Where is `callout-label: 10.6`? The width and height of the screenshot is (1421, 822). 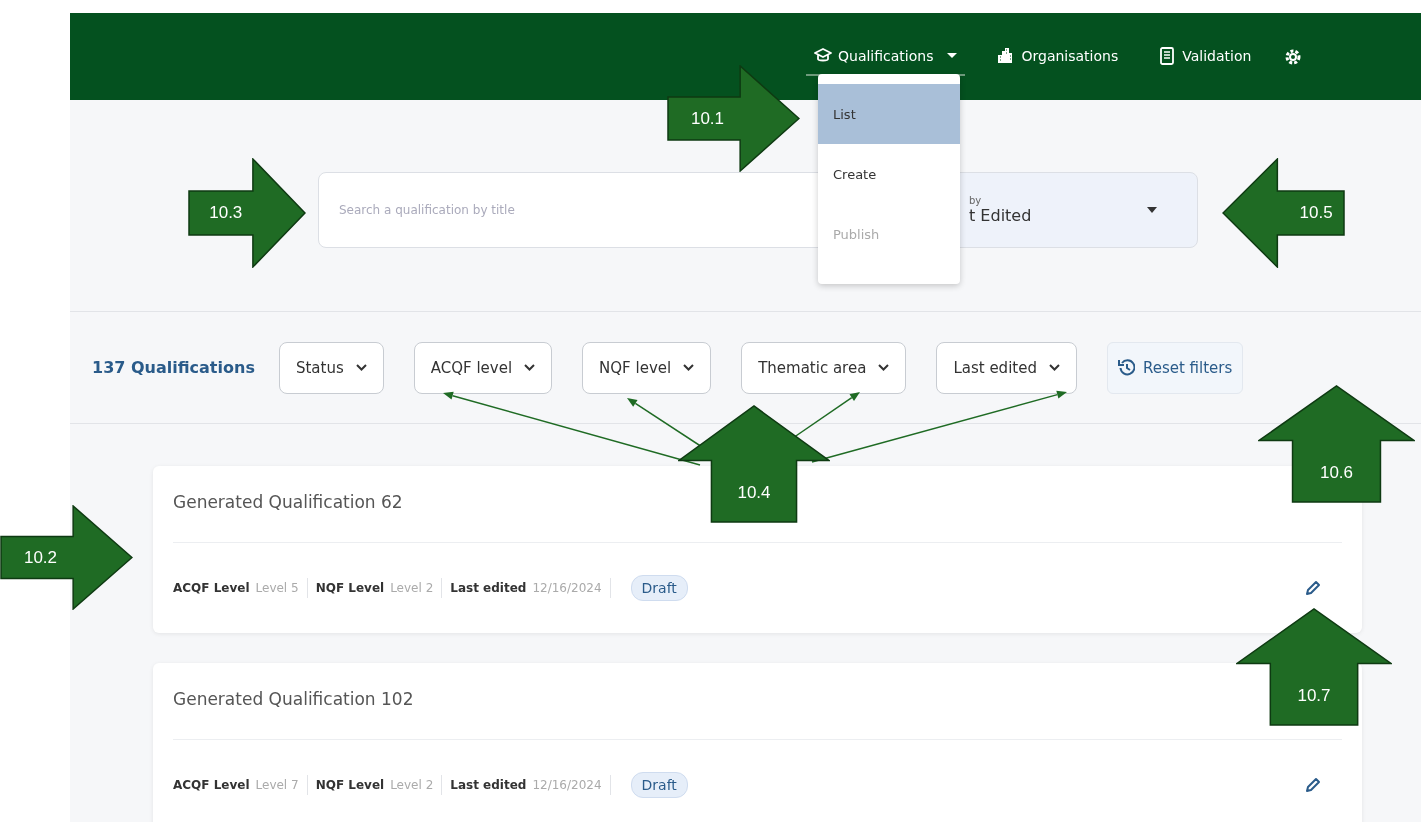 callout-label: 10.6 is located at coordinates (1336, 472).